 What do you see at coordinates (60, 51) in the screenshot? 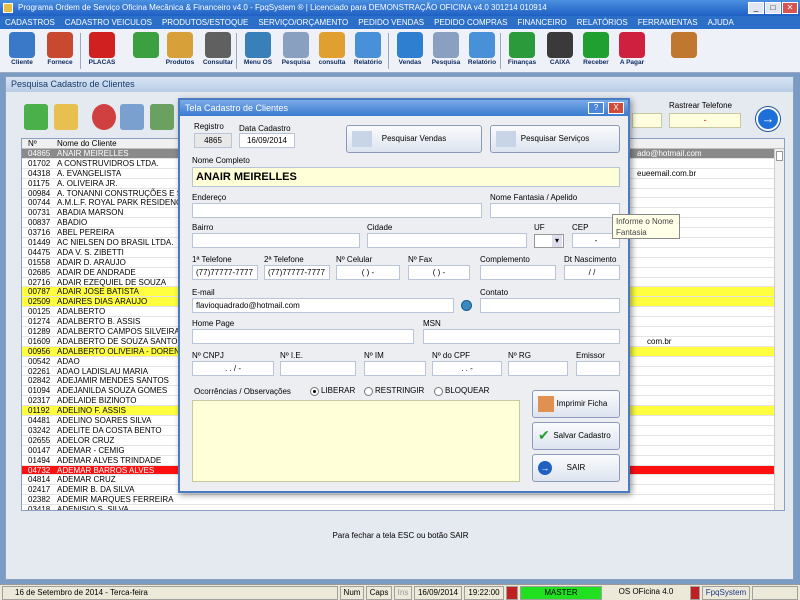
I see `toolbar-button-1: Fornece` at bounding box center [60, 51].